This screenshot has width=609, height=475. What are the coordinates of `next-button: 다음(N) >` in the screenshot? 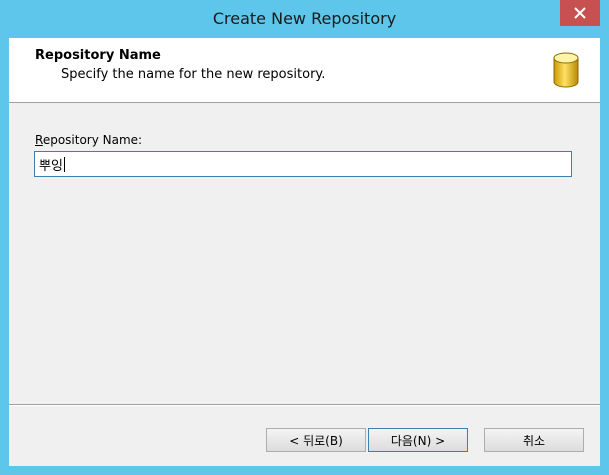 It's located at (418, 440).